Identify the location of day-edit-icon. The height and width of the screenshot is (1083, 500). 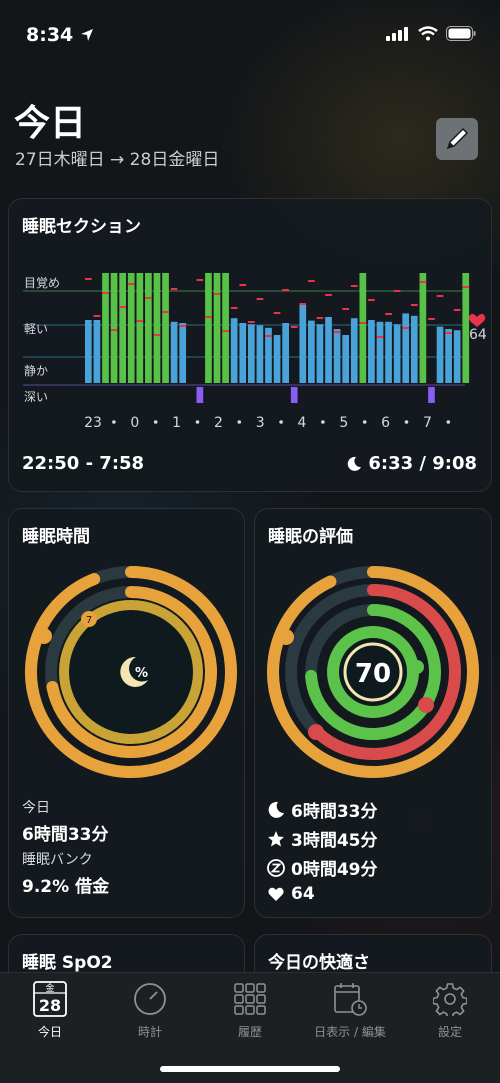
(350, 999).